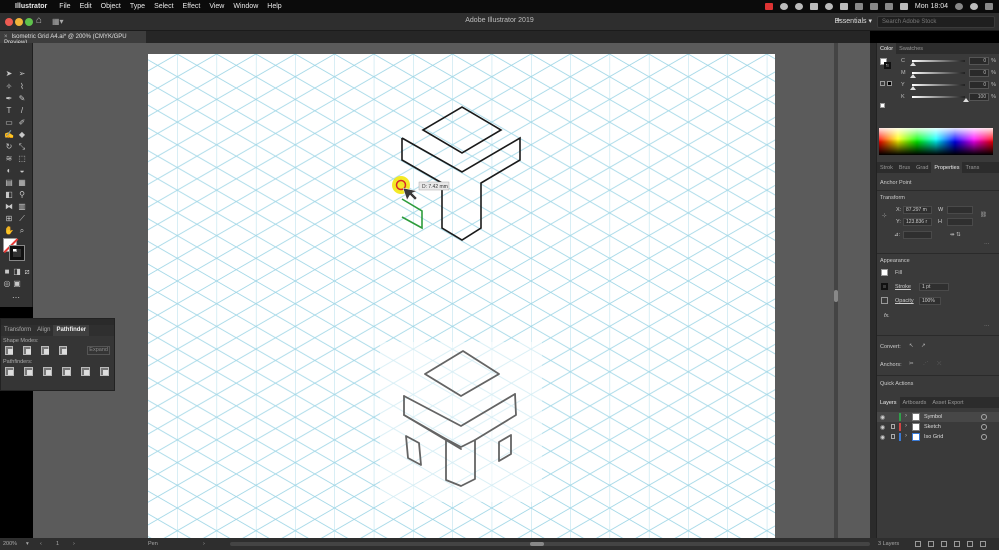 Image resolution: width=999 pixels, height=550 pixels. What do you see at coordinates (22, 110) in the screenshot?
I see `line-tool-icon: /` at bounding box center [22, 110].